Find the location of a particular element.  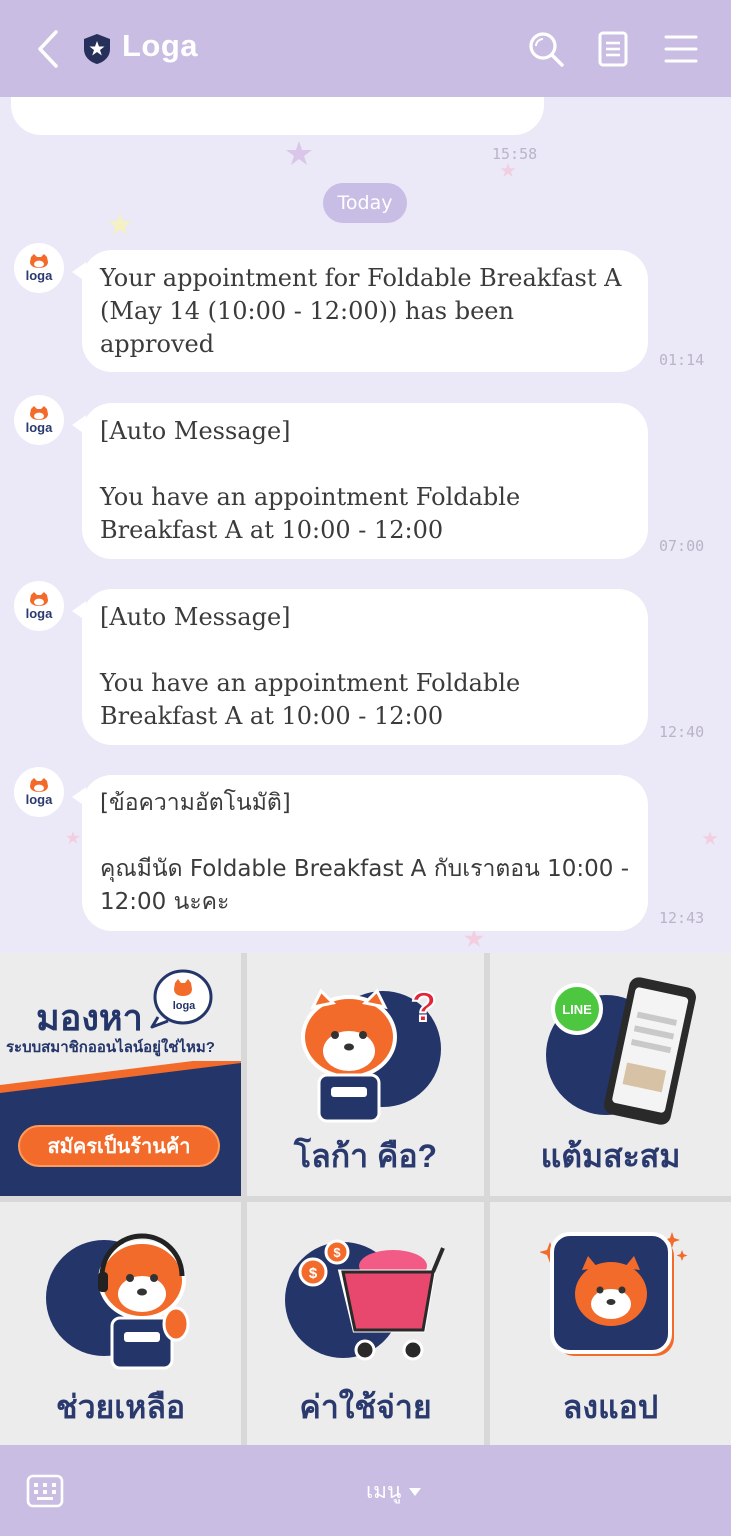

tile-about-label: โลก้า คือ? is located at coordinates (365, 1156).